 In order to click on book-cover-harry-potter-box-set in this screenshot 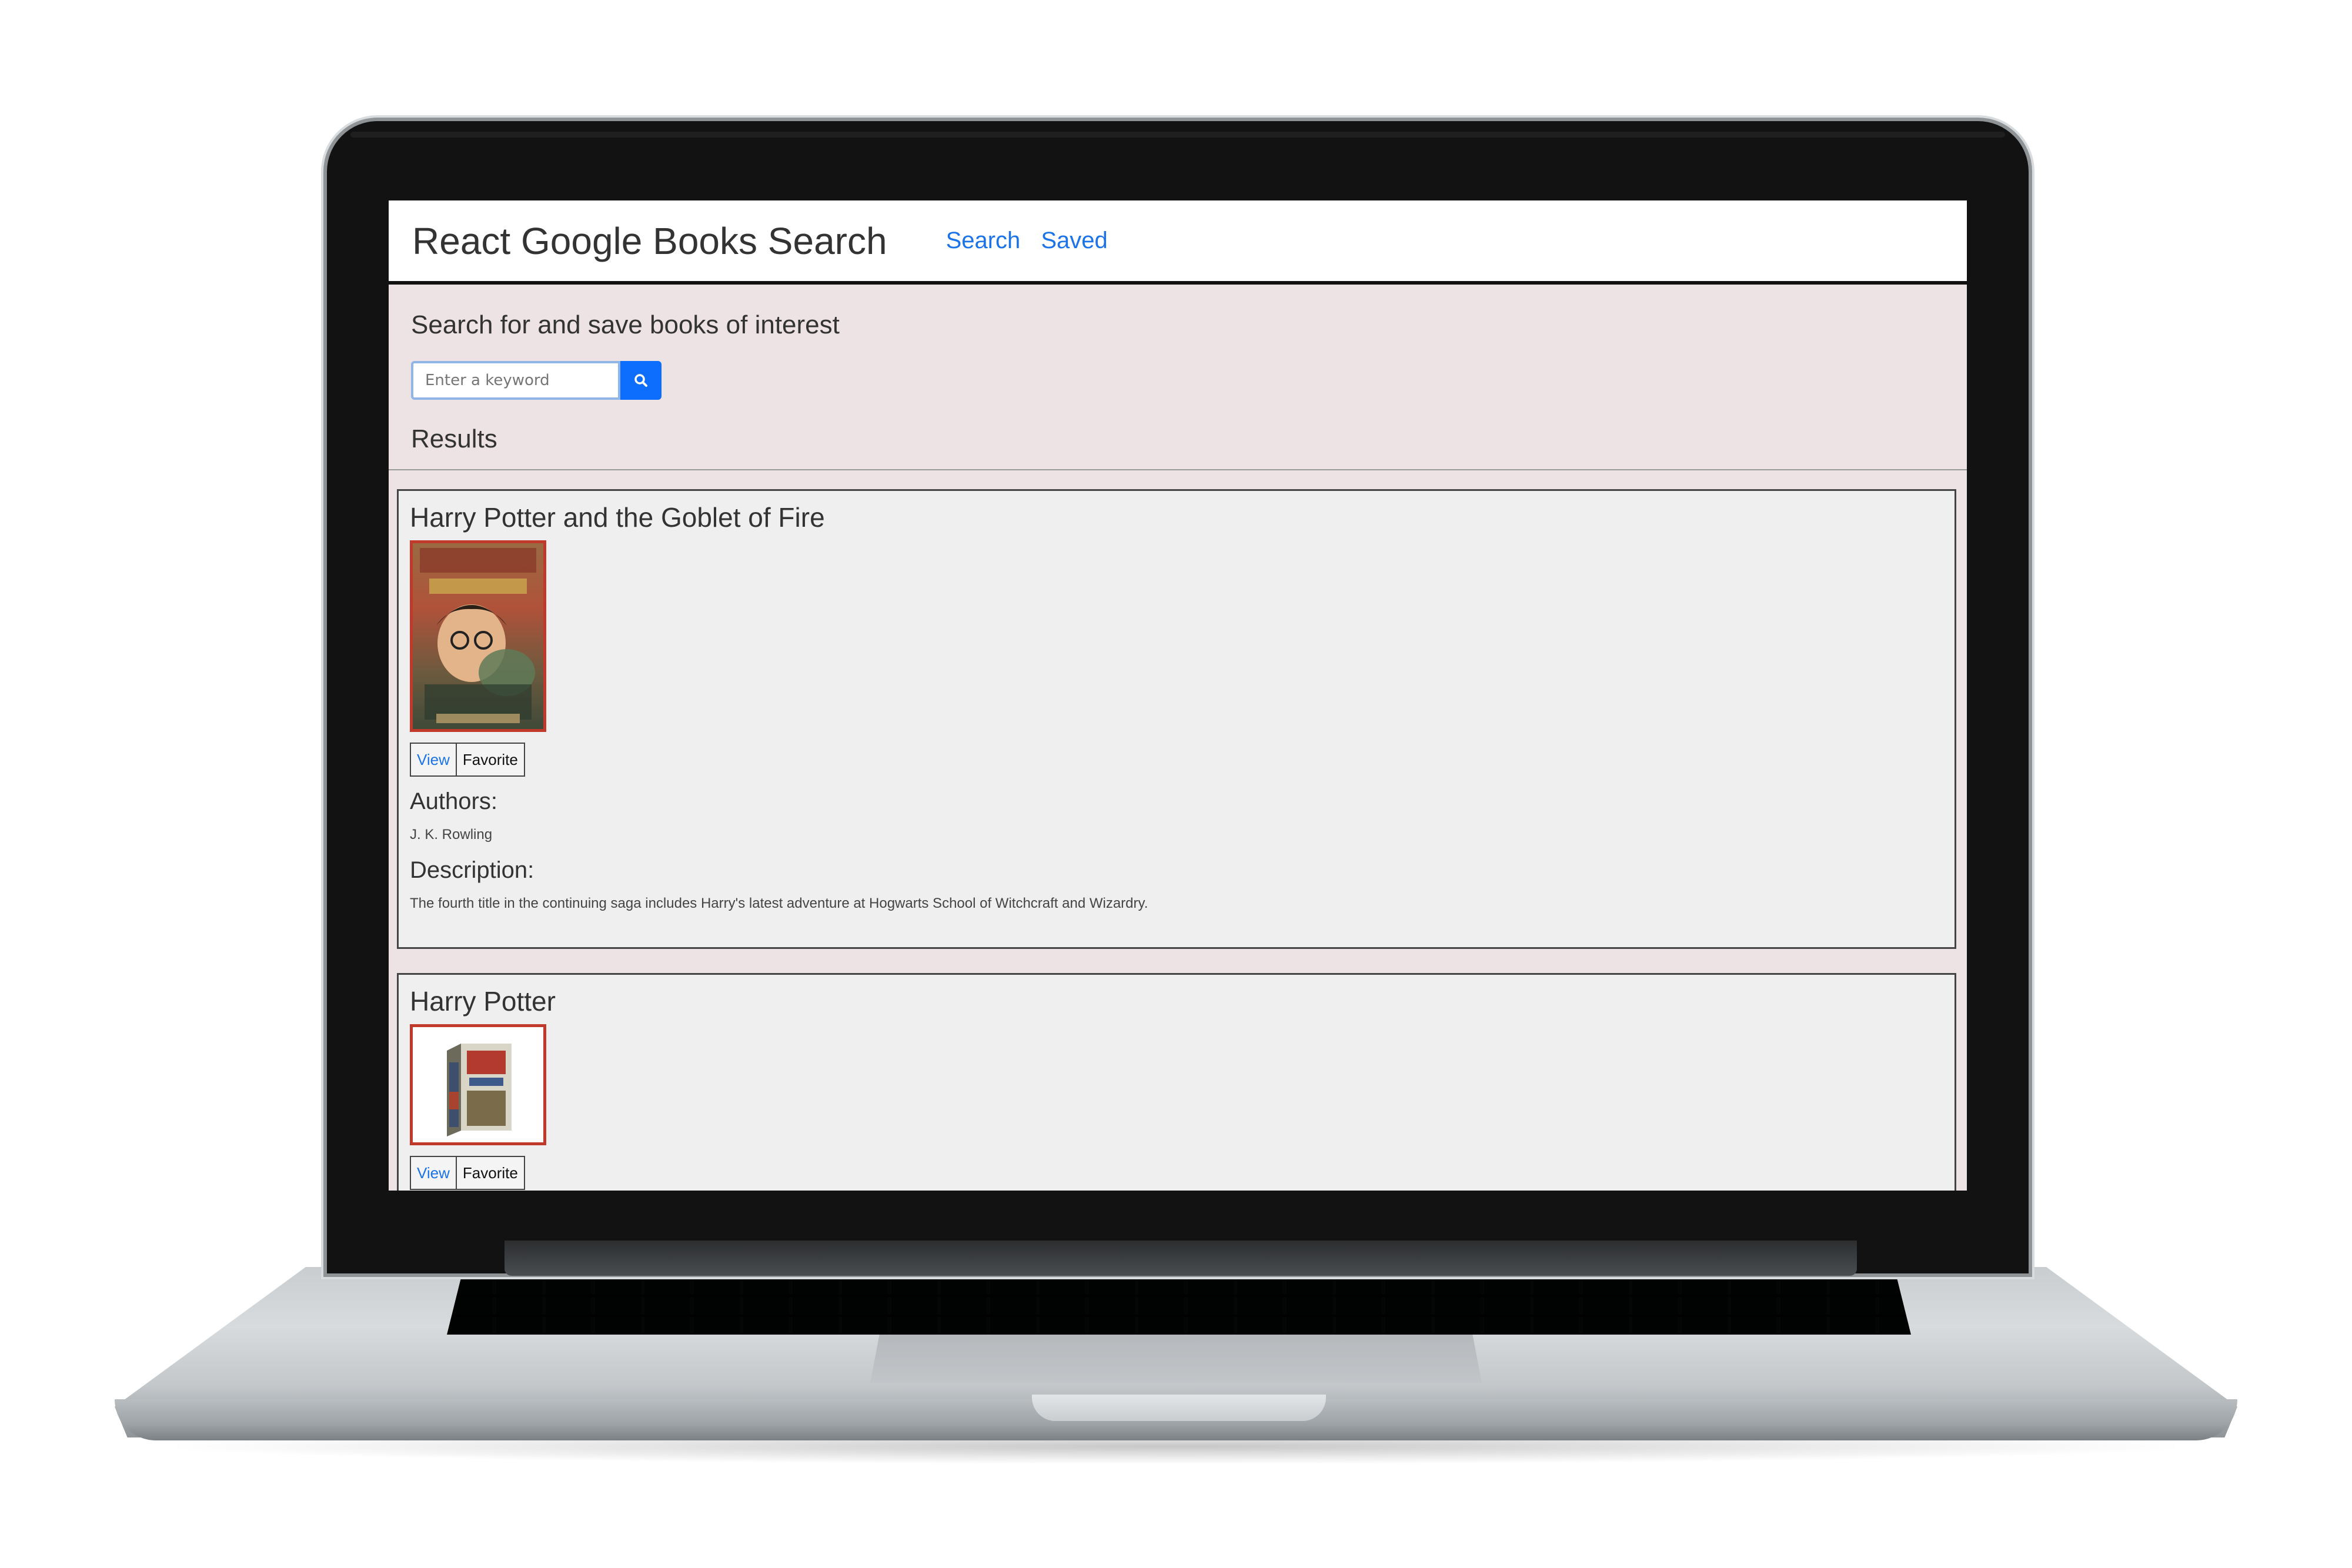, I will do `click(478, 1084)`.